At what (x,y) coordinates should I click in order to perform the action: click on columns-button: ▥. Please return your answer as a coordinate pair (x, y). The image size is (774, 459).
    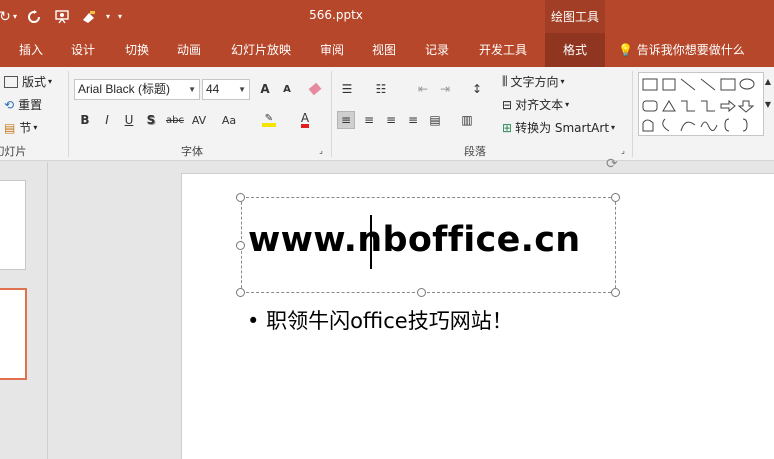
    Looking at the image, I should click on (467, 120).